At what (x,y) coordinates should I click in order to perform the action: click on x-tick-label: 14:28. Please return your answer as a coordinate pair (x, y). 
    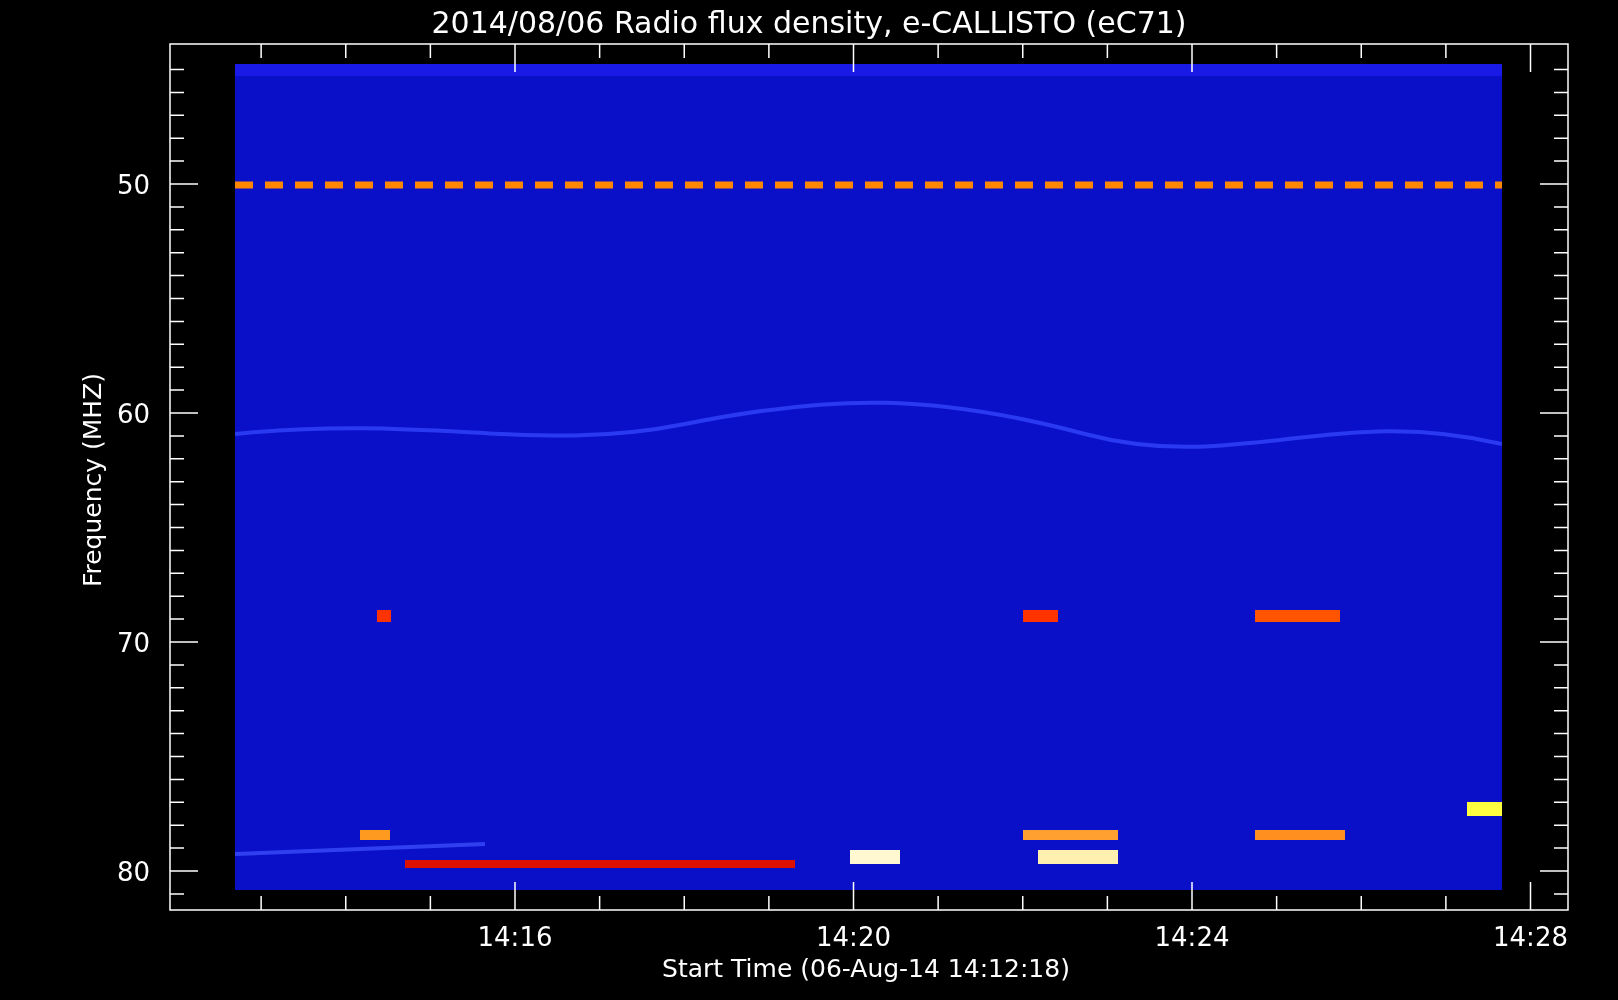
    Looking at the image, I should click on (1530, 937).